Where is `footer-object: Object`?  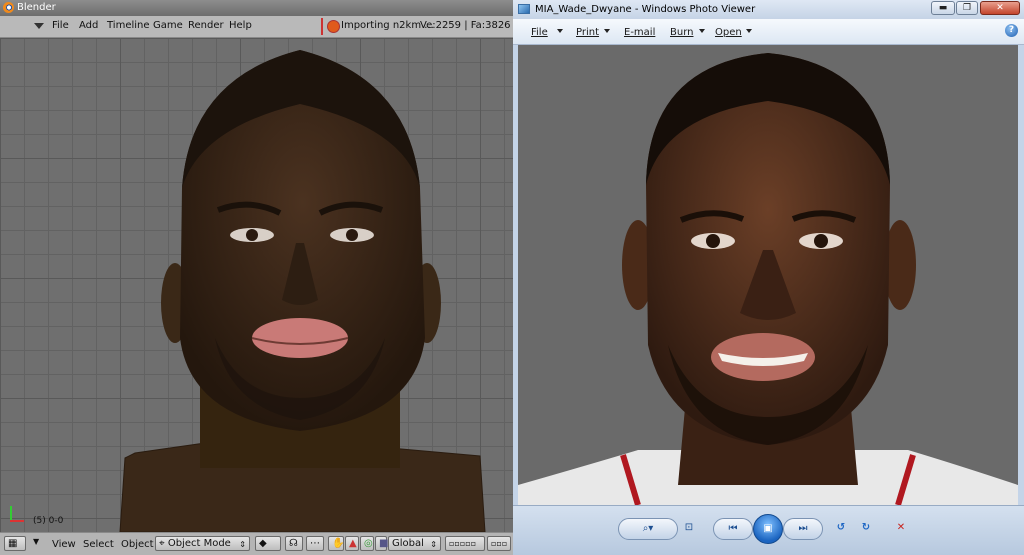 footer-object: Object is located at coordinates (137, 544).